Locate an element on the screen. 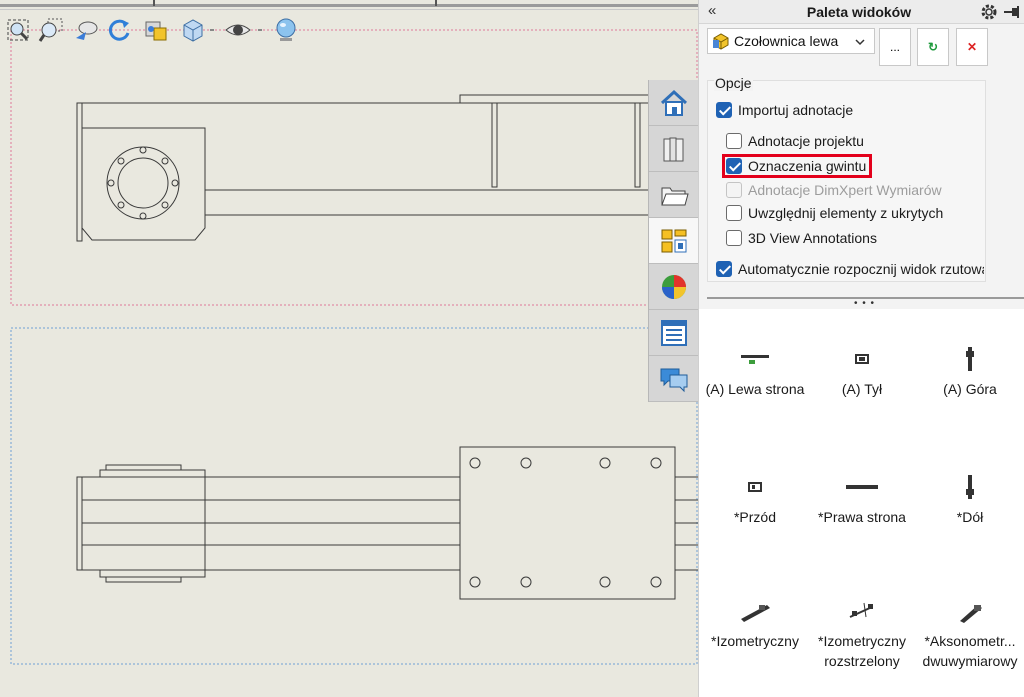 The height and width of the screenshot is (697, 1024). clear-icon: ✕ is located at coordinates (972, 47).